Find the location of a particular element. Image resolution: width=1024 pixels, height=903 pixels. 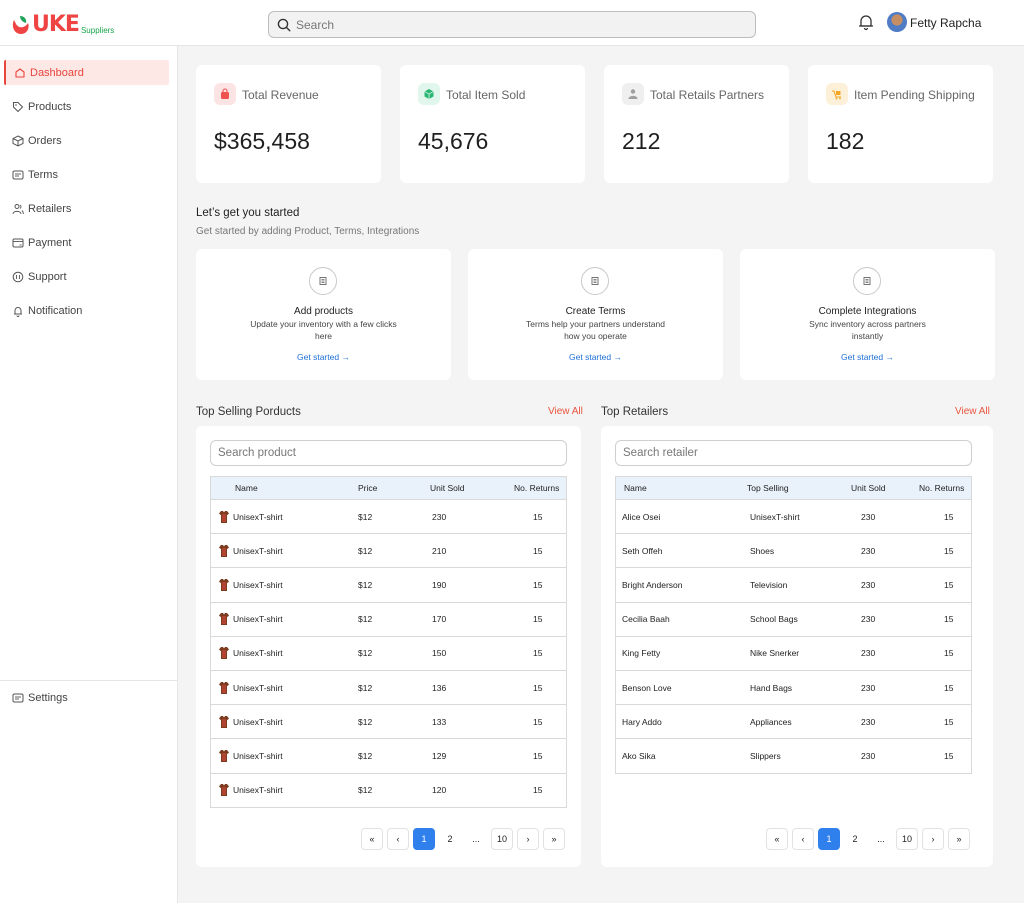

table-row: King Fetty Nike Snerker 230 15 is located at coordinates (793, 652).